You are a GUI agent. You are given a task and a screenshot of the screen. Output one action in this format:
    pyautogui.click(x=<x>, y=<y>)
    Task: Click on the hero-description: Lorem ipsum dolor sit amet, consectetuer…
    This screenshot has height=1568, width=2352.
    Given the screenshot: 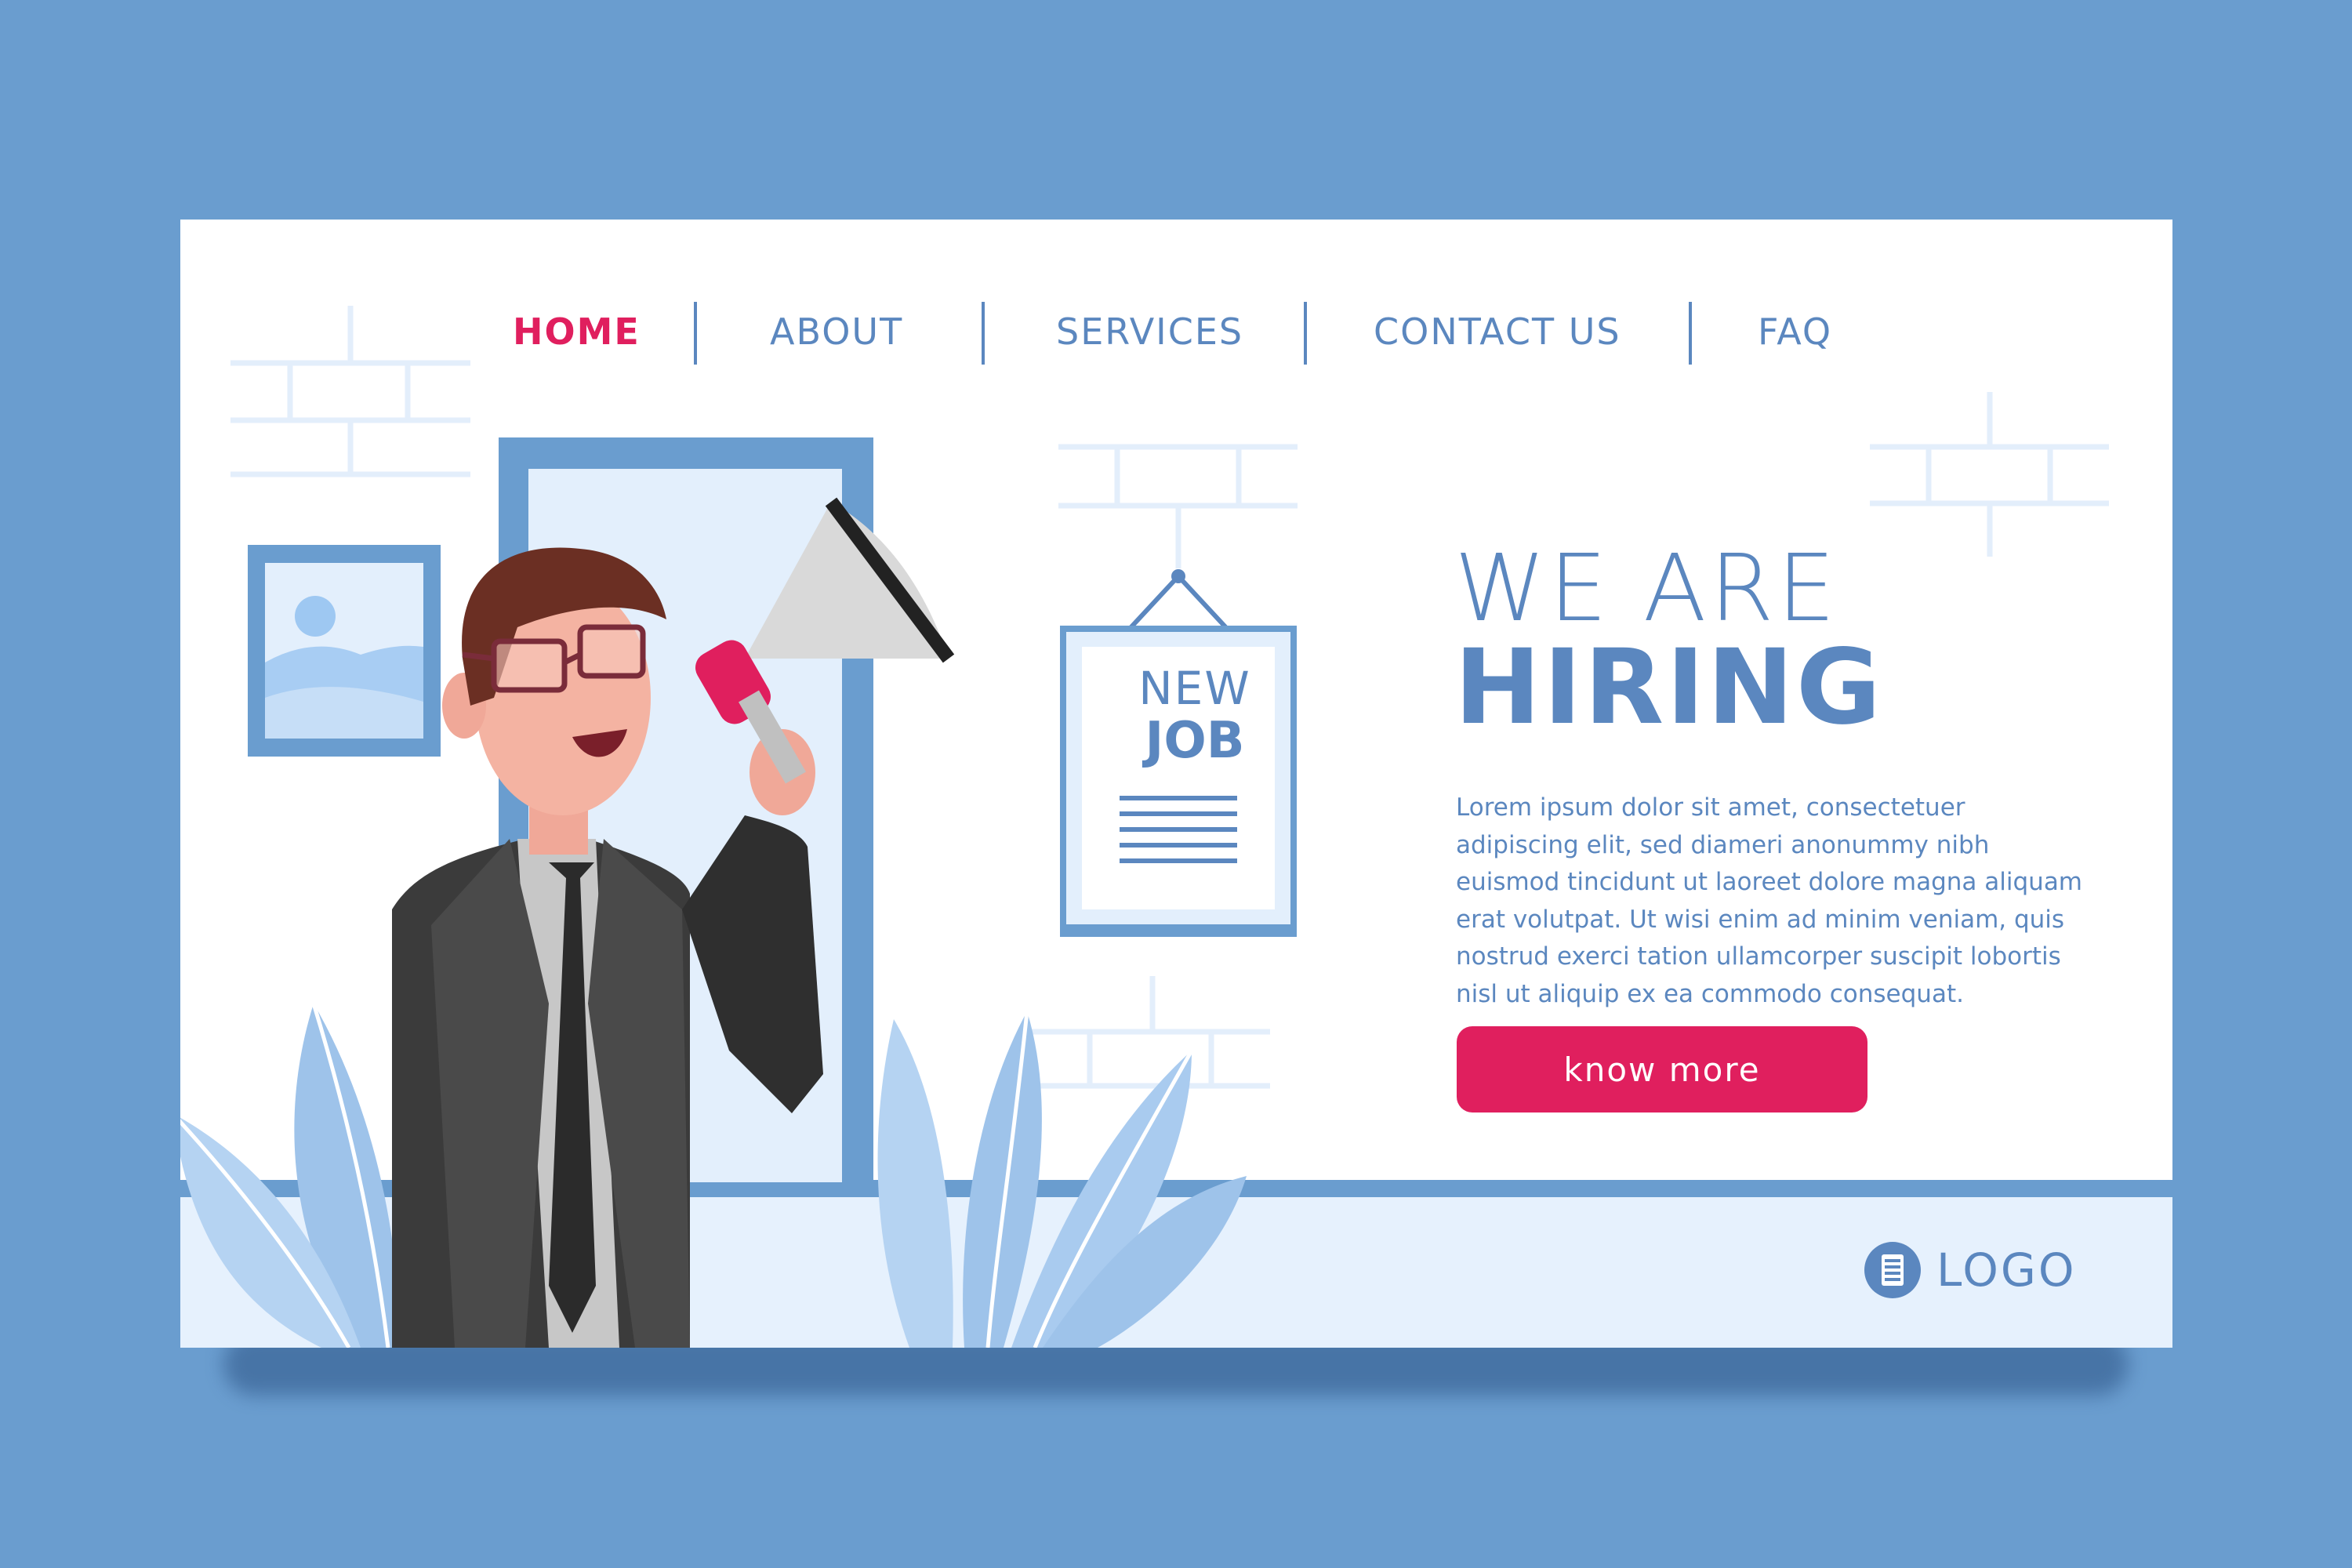 What is the action you would take?
    pyautogui.click(x=1770, y=900)
    